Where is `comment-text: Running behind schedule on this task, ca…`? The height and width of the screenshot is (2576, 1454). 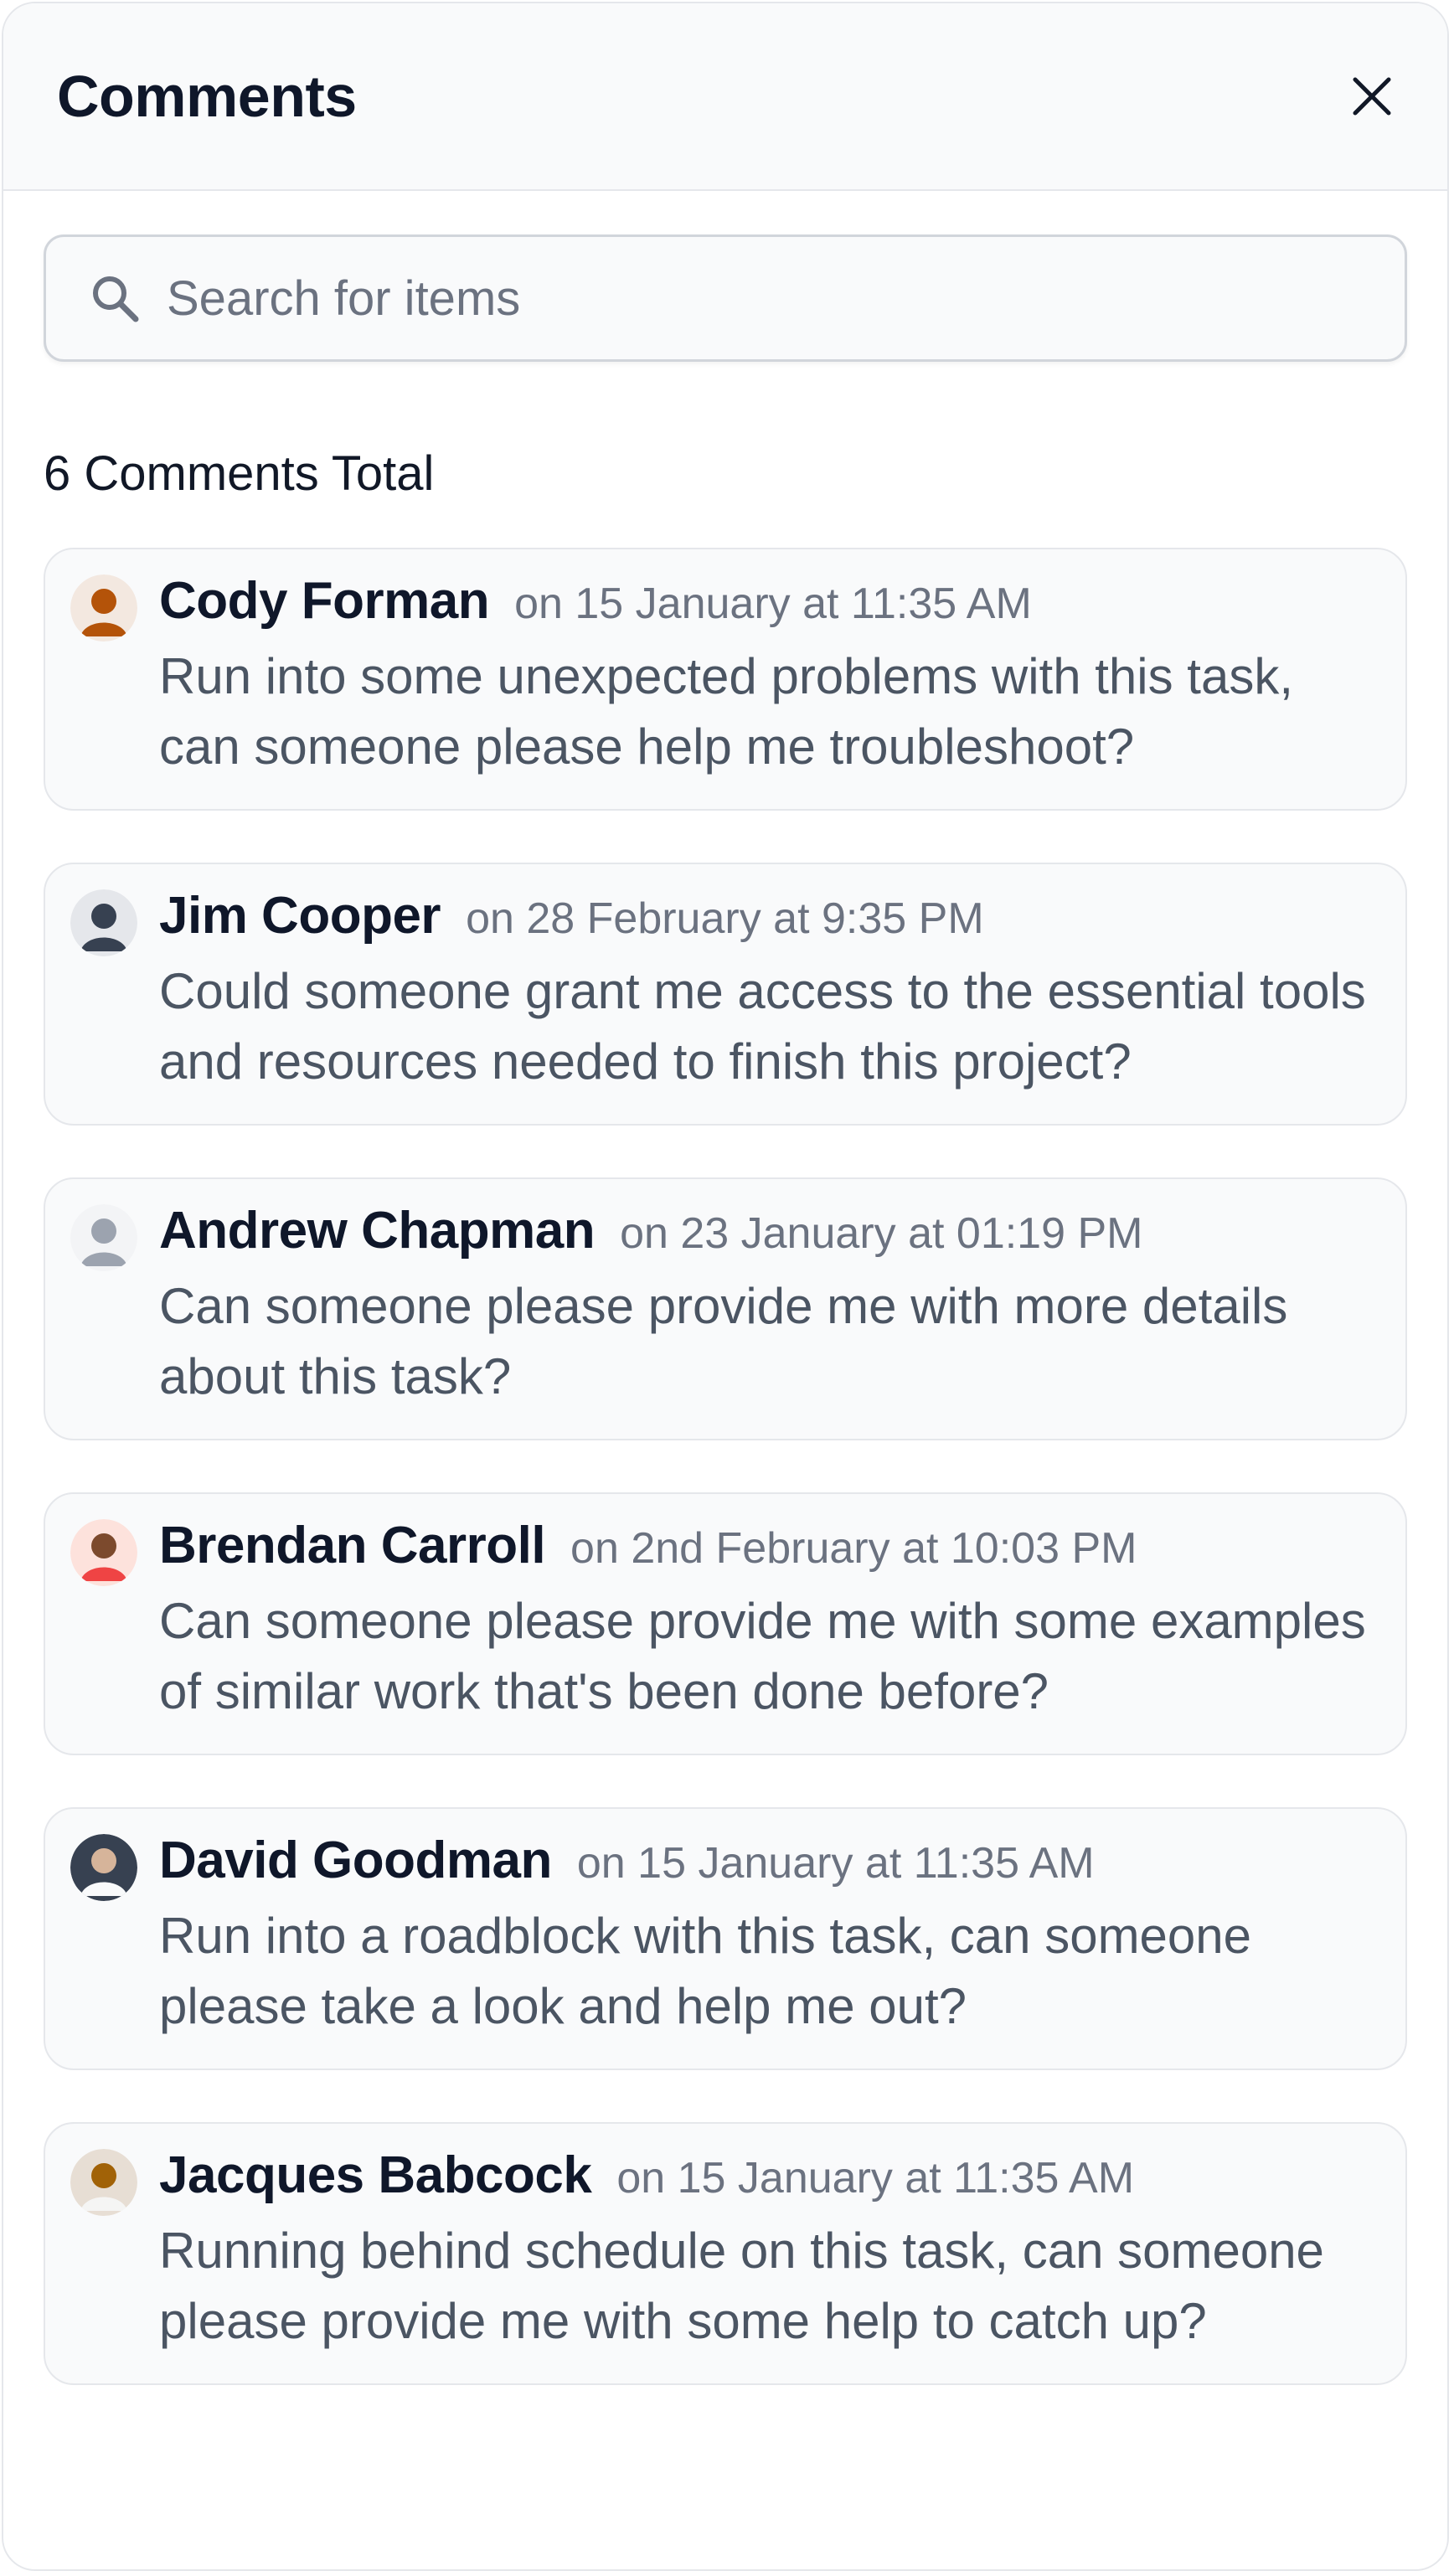 comment-text: Running behind schedule on this task, ca… is located at coordinates (741, 2286).